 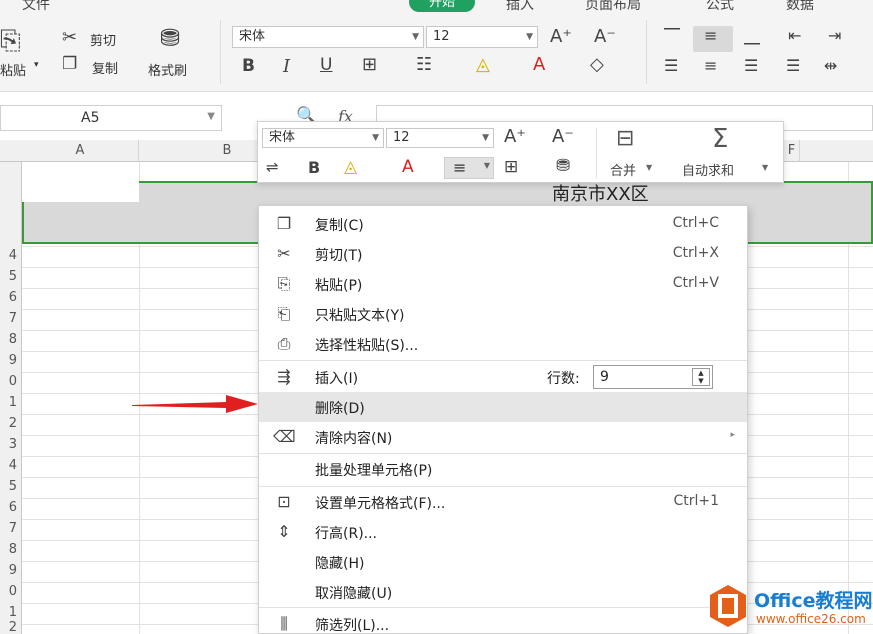 What do you see at coordinates (830, 66) in the screenshot?
I see `distribute-icon: ⇹` at bounding box center [830, 66].